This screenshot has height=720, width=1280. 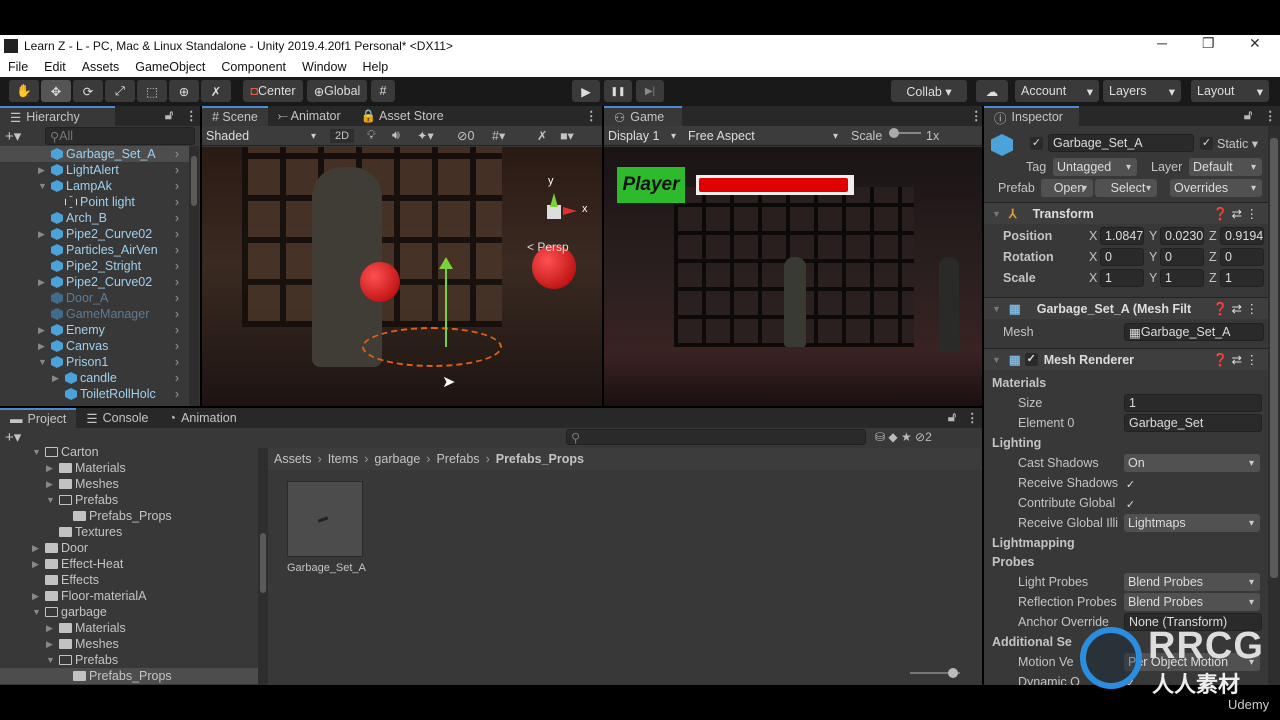 I want to click on hierarchy-item: GameManager ›, so click(x=94, y=314).